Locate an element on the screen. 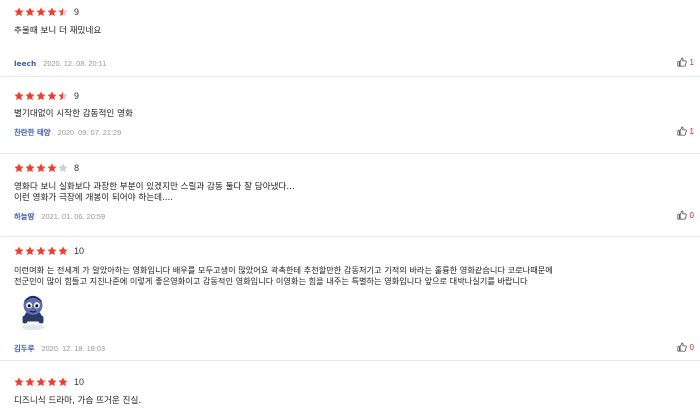 This screenshot has height=410, width=700. review-meta: 하늘땅 2021. 01. 06. 20:59 is located at coordinates (59, 216).